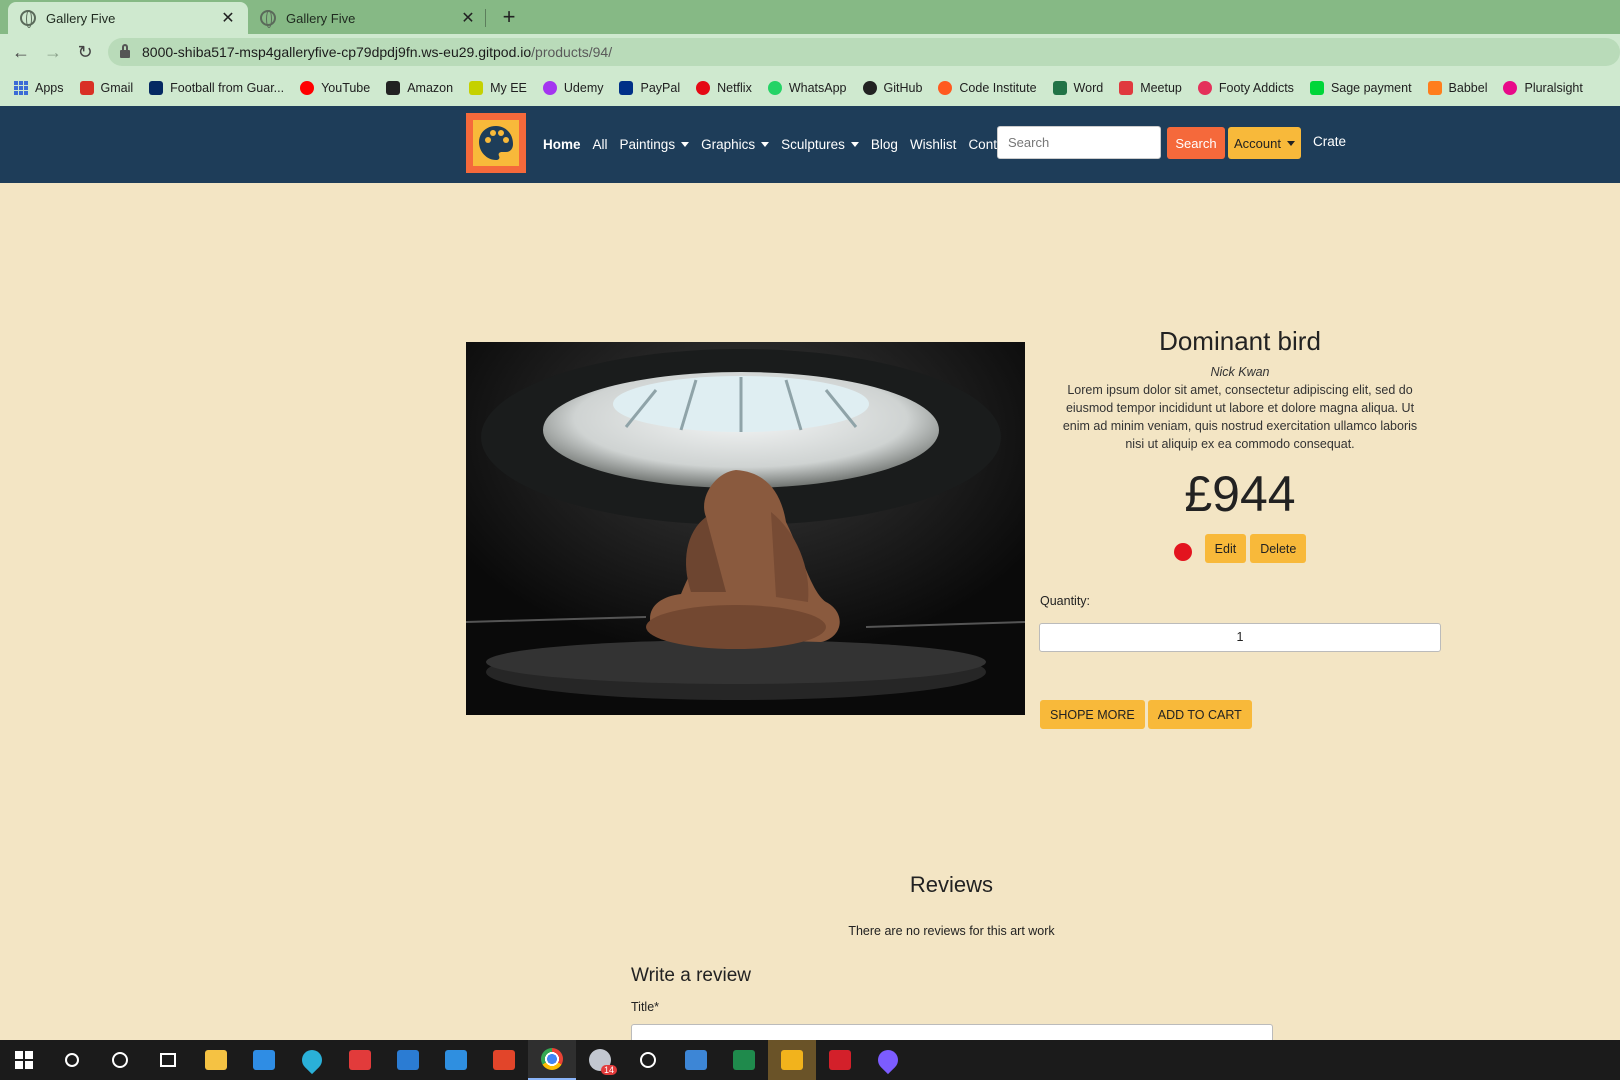 Image resolution: width=1620 pixels, height=1080 pixels. Describe the element at coordinates (952, 1032) in the screenshot. I see `review-title-input` at that location.